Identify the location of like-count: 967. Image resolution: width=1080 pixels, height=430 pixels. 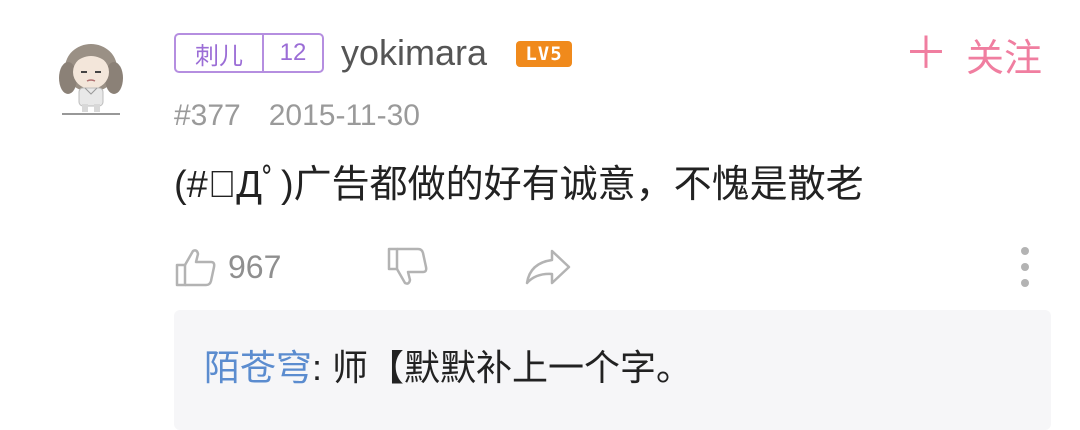
(255, 266).